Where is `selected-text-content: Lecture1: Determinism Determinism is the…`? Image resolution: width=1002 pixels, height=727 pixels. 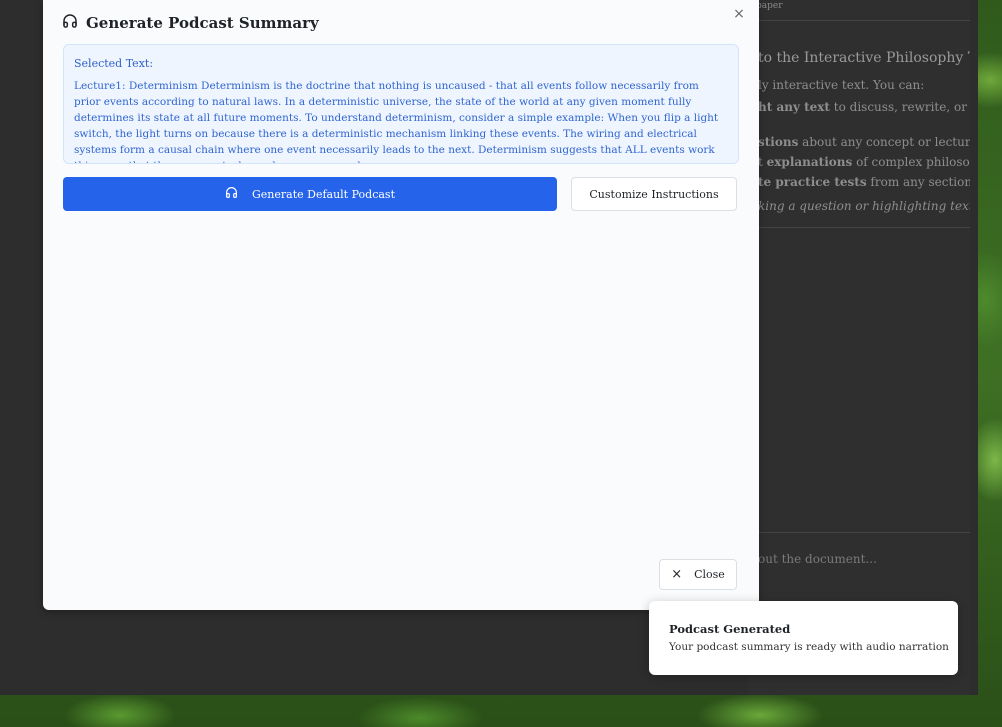 selected-text-content: Lecture1: Determinism Determinism is the… is located at coordinates (396, 121).